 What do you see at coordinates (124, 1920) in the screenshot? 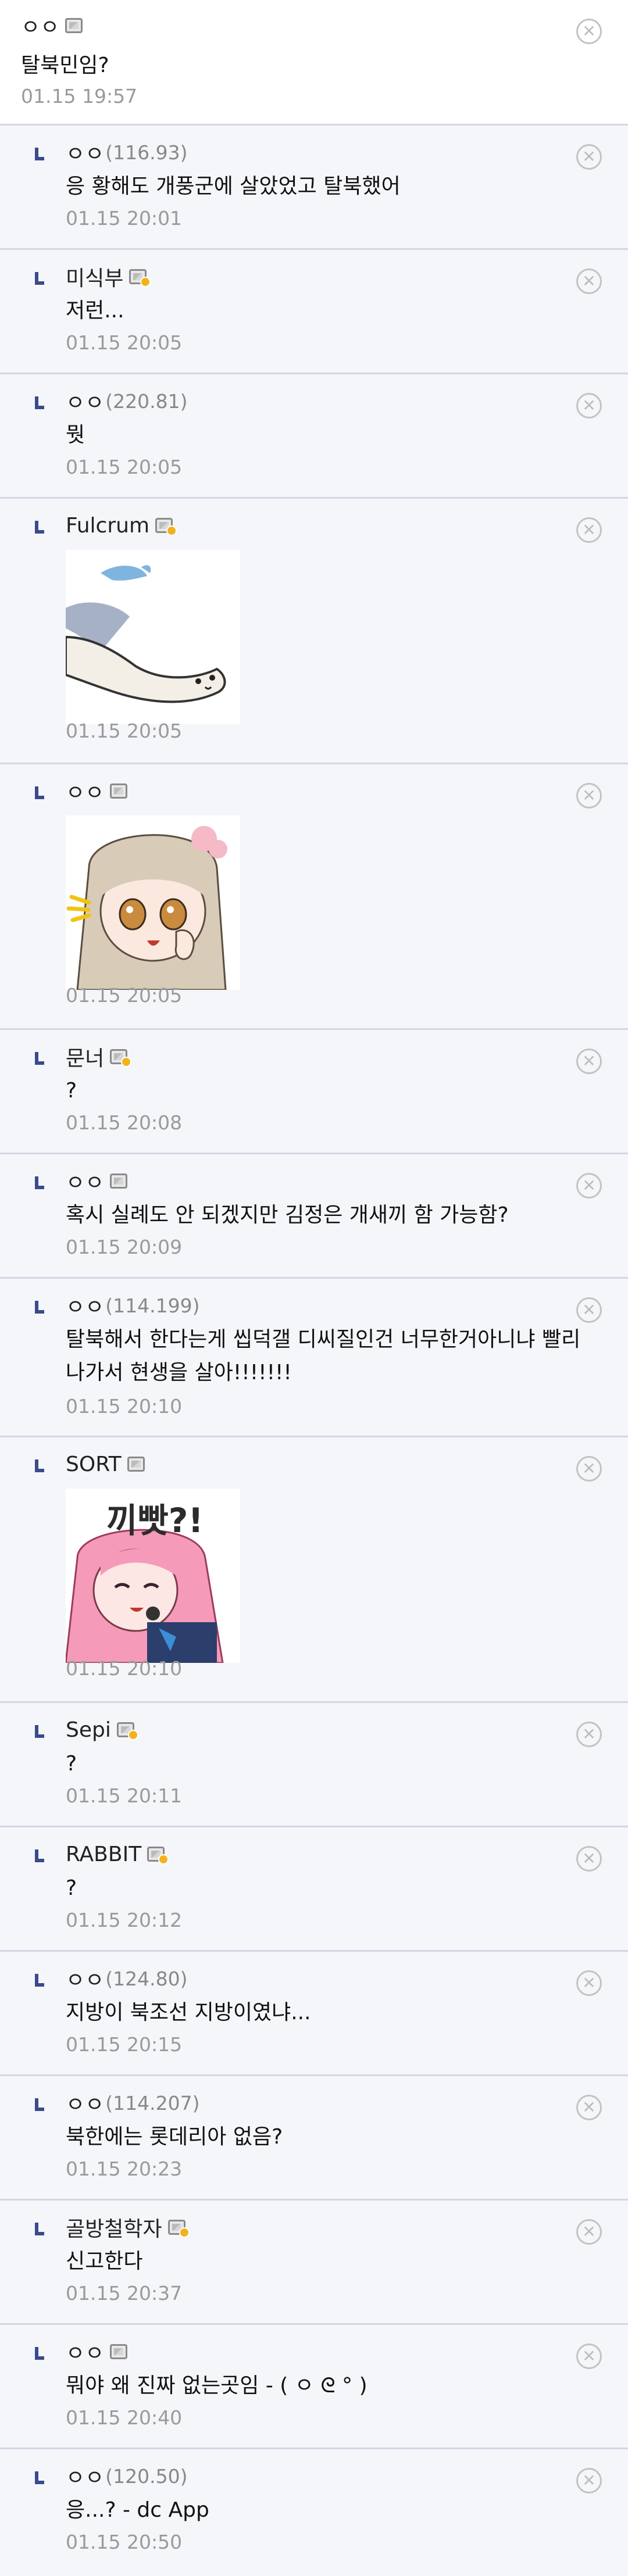
I see `comment-date: 01.15 20:12` at bounding box center [124, 1920].